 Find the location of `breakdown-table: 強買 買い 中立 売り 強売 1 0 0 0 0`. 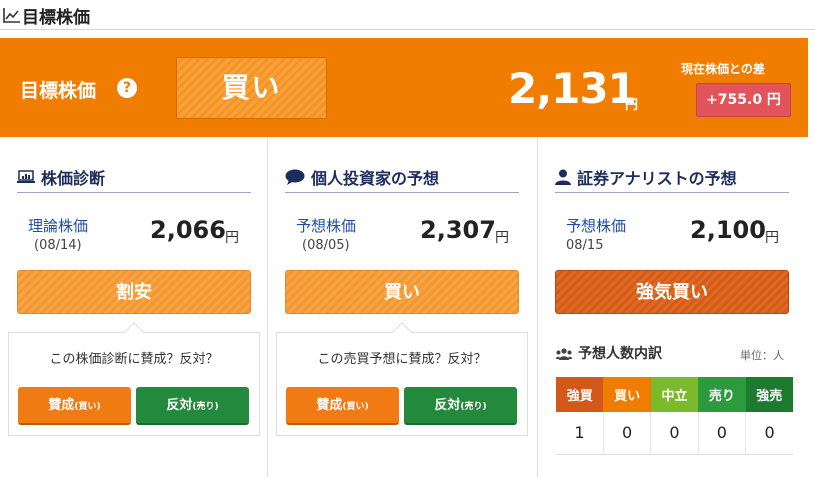

breakdown-table: 強買 買い 中立 売り 強売 1 0 0 0 0 is located at coordinates (674, 416).